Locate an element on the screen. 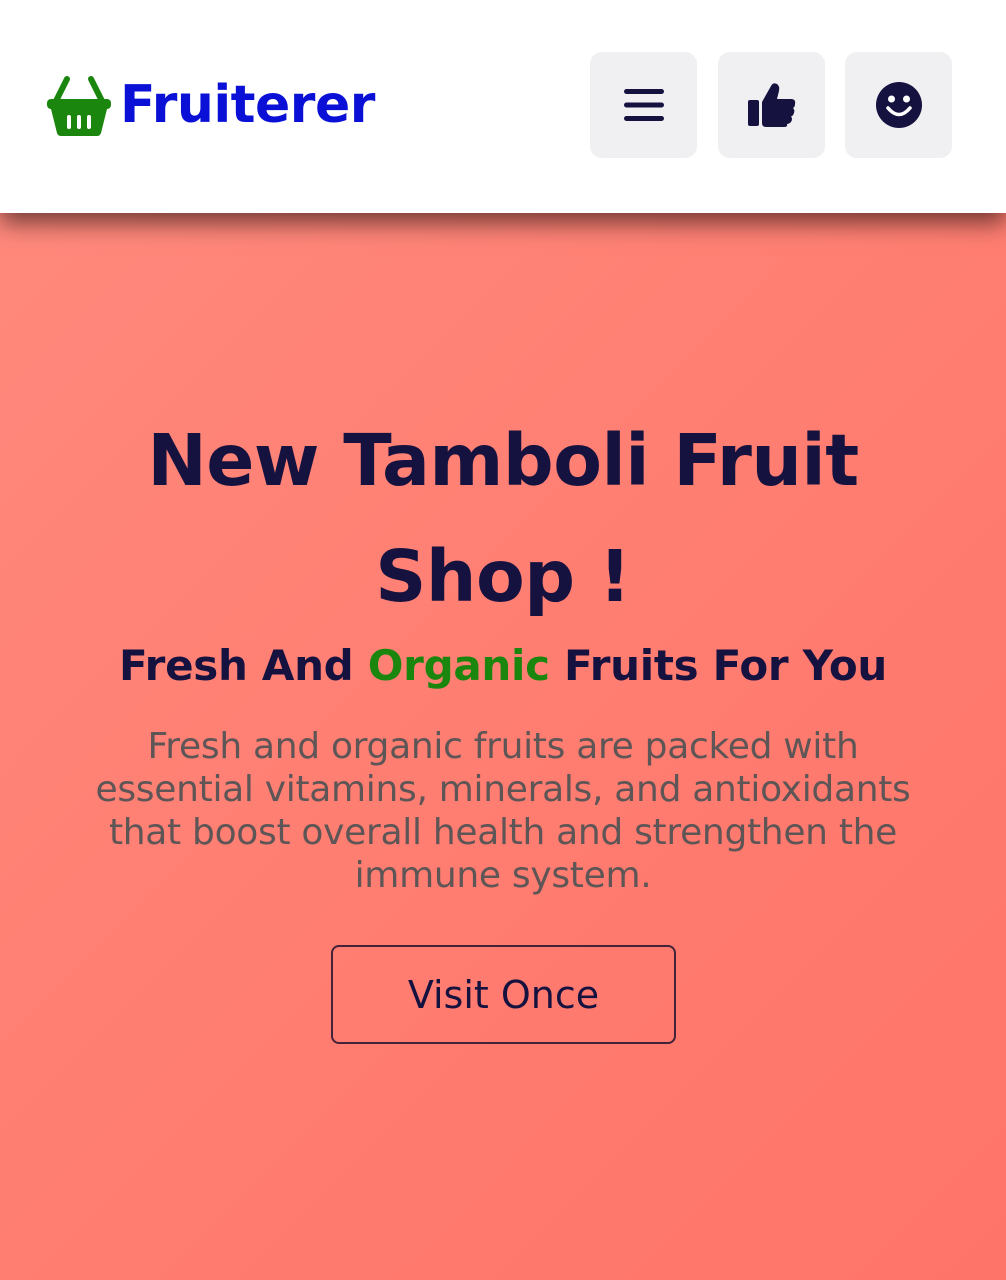  menu-button is located at coordinates (643, 105).